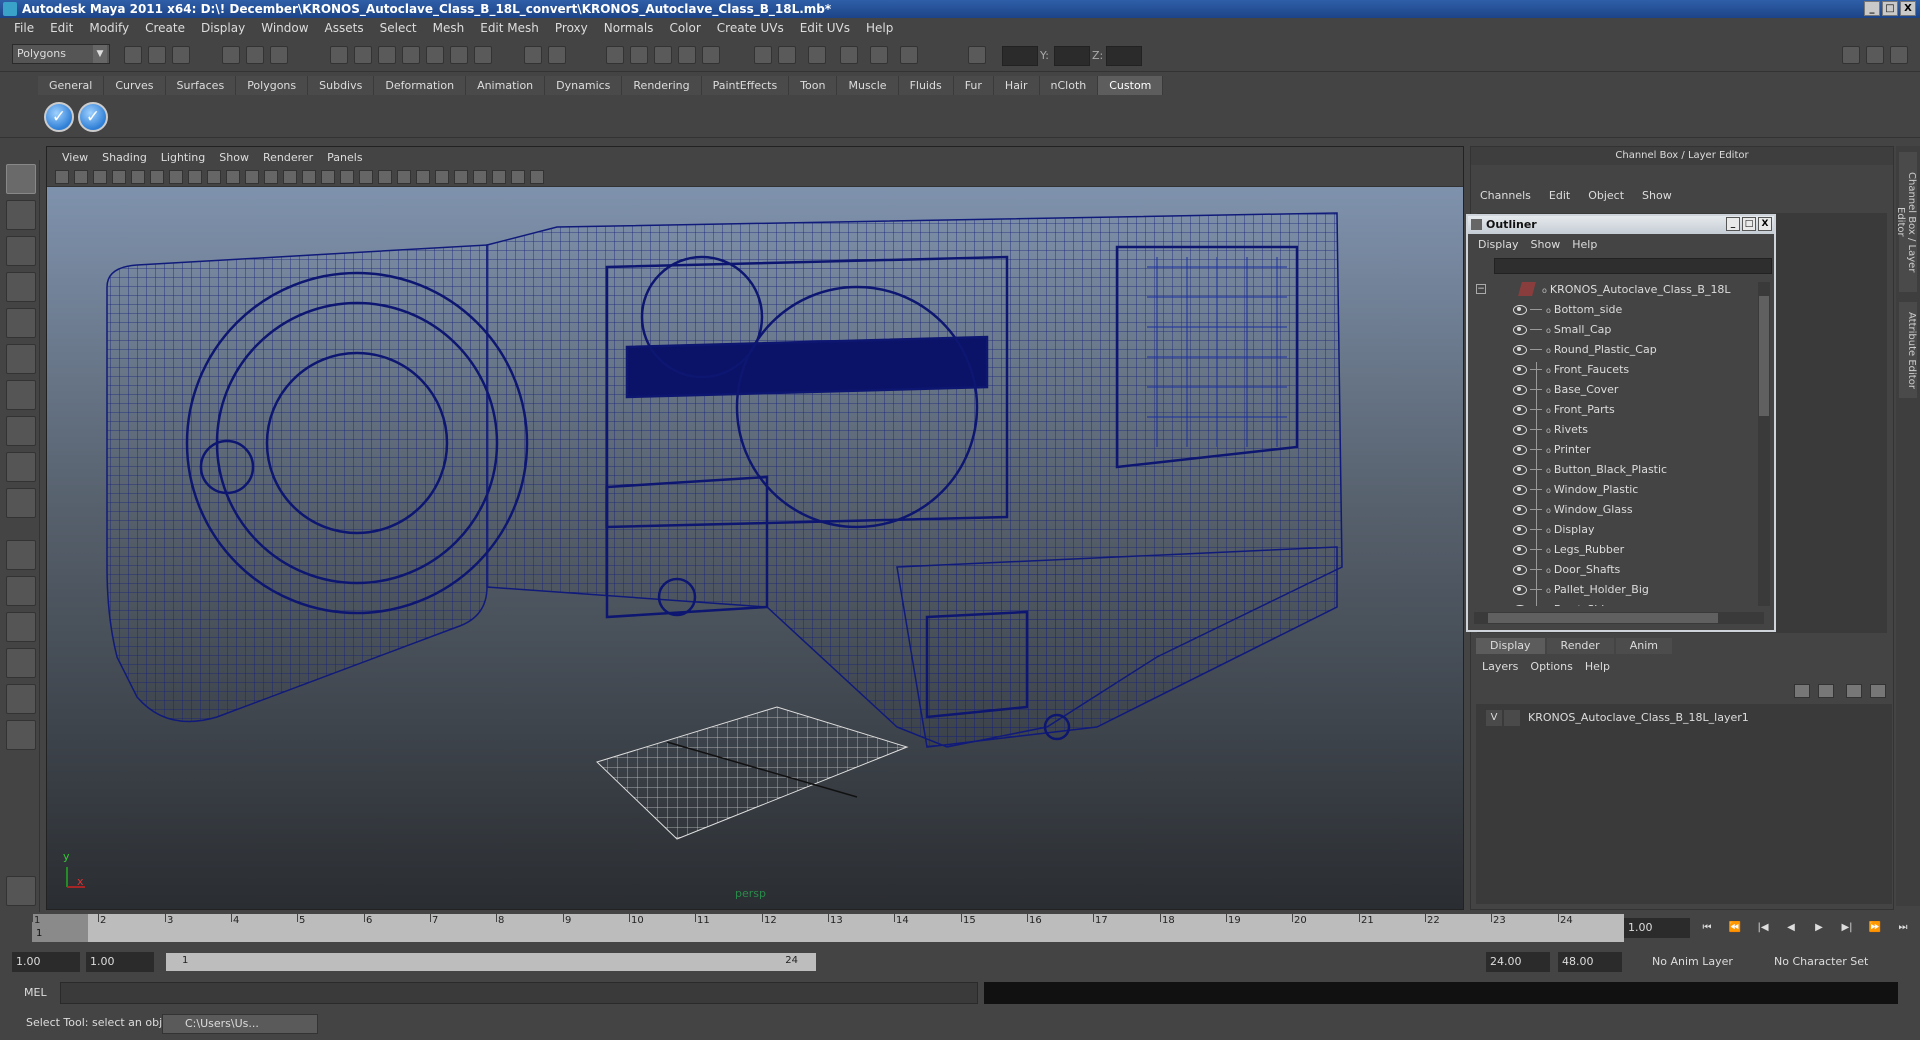  What do you see at coordinates (1633, 266) in the screenshot?
I see `outliner-filter-field` at bounding box center [1633, 266].